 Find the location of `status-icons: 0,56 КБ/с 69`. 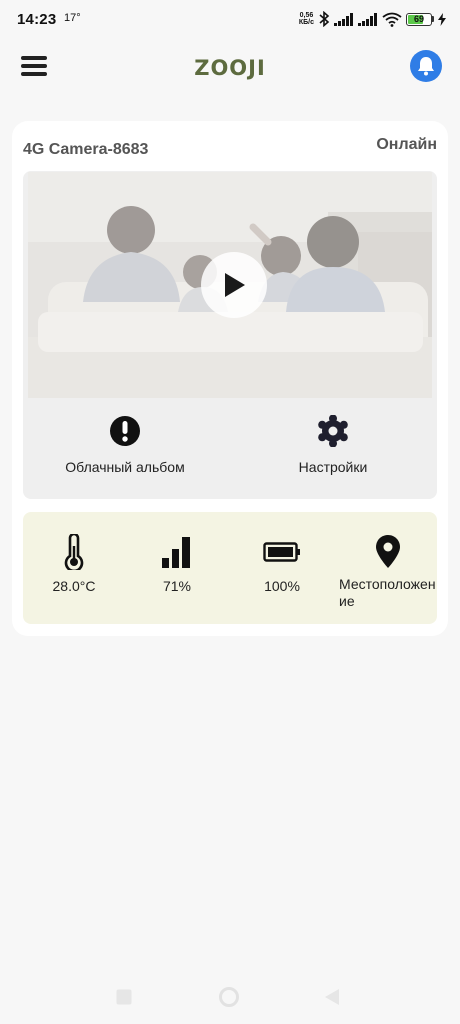

status-icons: 0,56 КБ/с 69 is located at coordinates (372, 19).